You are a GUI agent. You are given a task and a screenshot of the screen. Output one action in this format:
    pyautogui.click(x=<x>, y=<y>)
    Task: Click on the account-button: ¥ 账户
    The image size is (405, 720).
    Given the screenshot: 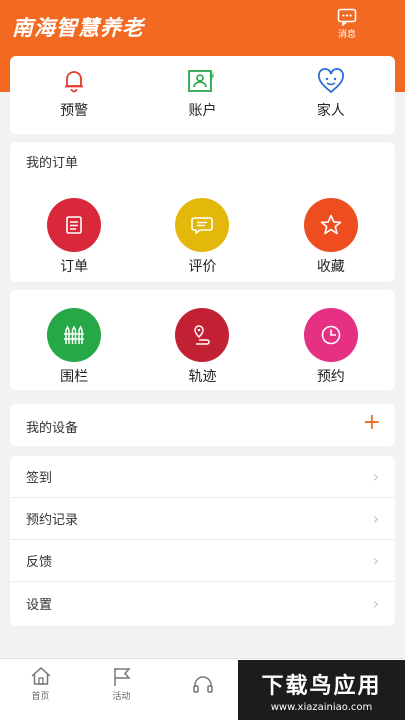 What is the action you would take?
    pyautogui.click(x=202, y=95)
    